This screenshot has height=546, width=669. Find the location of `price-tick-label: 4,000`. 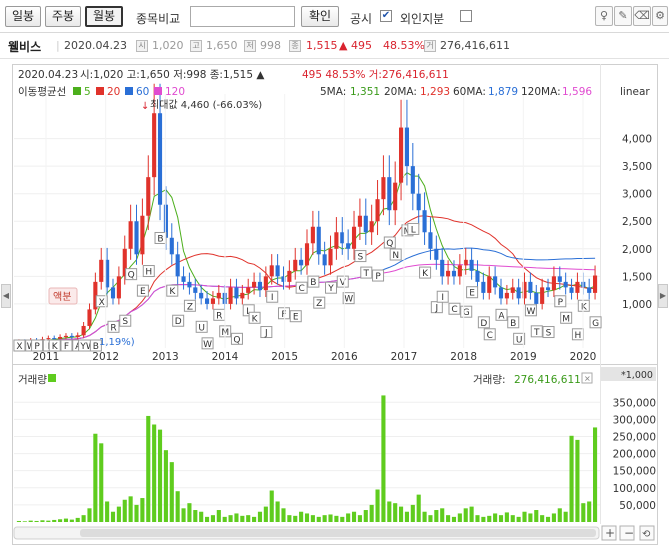

price-tick-label: 4,000 is located at coordinates (637, 140).